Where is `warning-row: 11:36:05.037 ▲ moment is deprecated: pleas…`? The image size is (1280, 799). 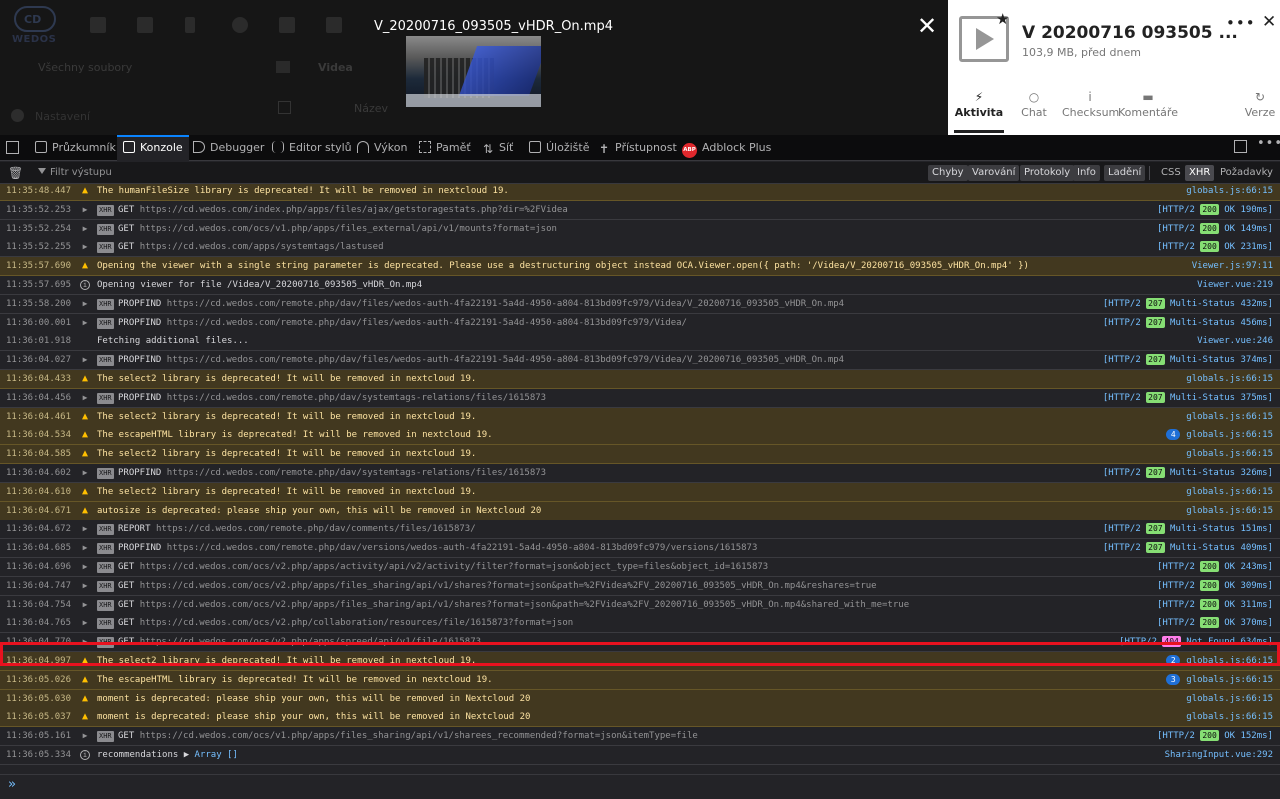
warning-row: 11:36:05.037 ▲ moment is deprecated: pleas… is located at coordinates (640, 718).